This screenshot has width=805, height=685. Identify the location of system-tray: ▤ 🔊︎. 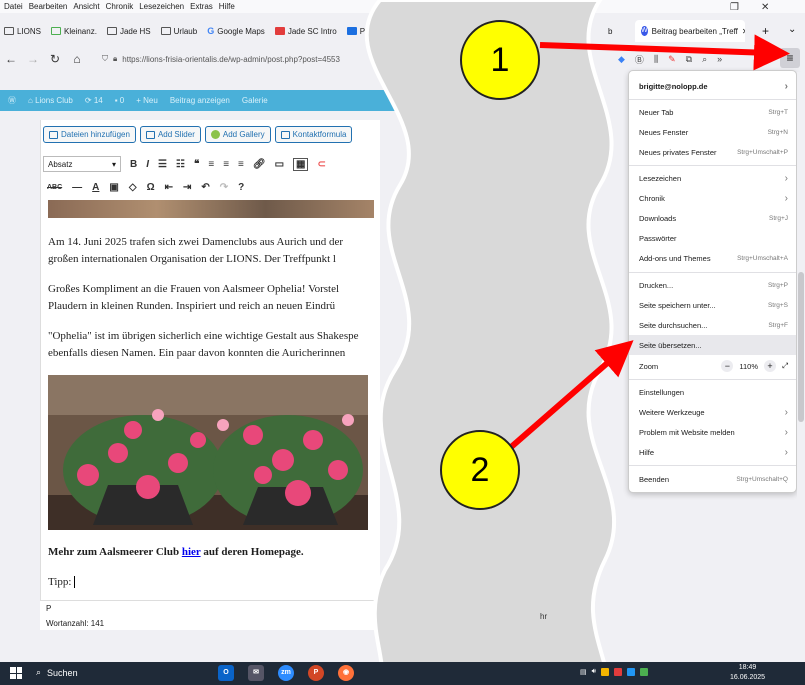
(614, 672).